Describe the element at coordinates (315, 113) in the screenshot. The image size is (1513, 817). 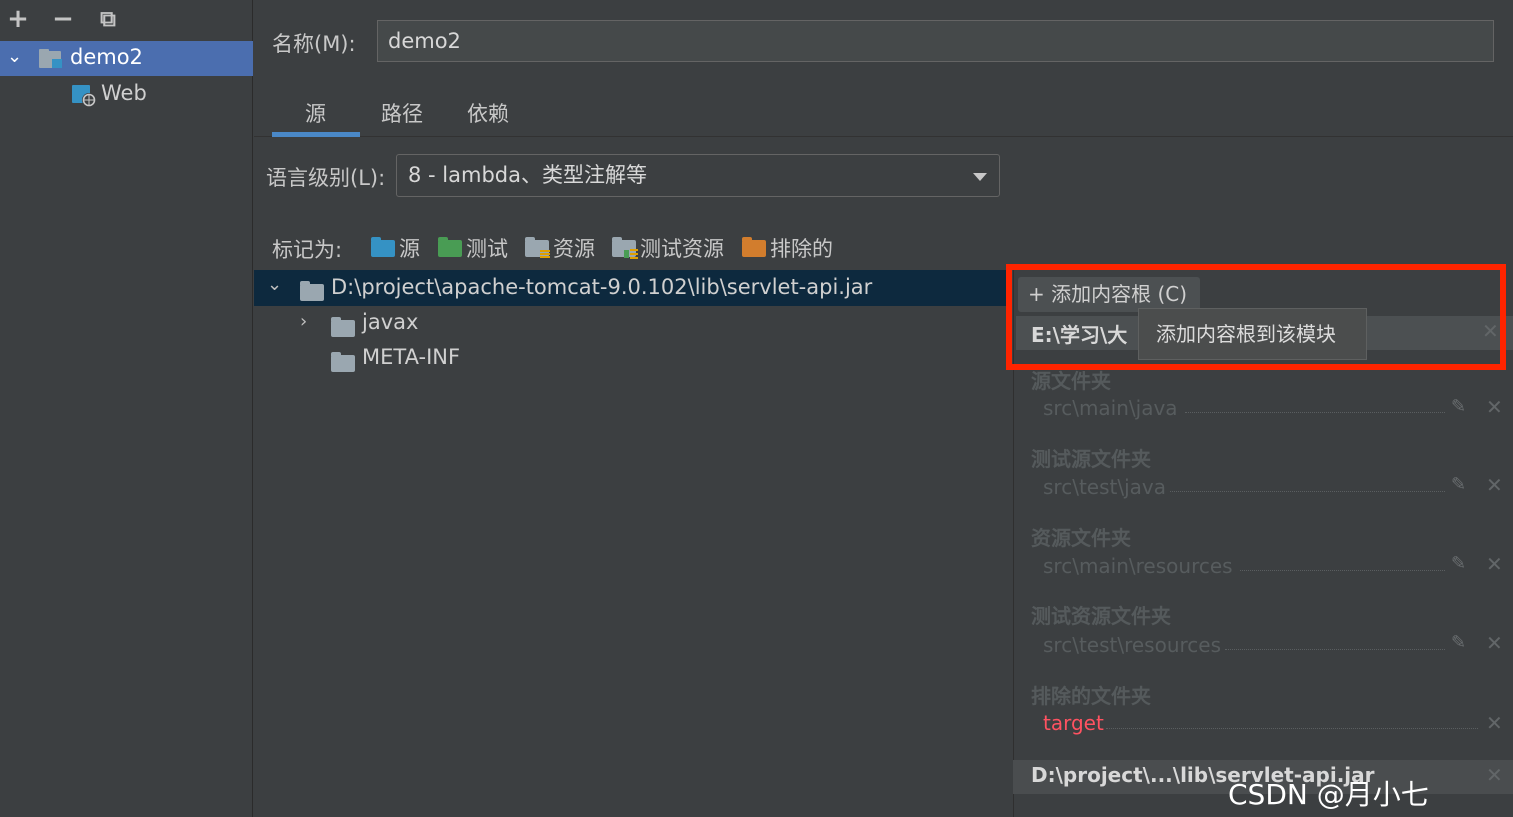
I see `tab-sources: 源` at that location.